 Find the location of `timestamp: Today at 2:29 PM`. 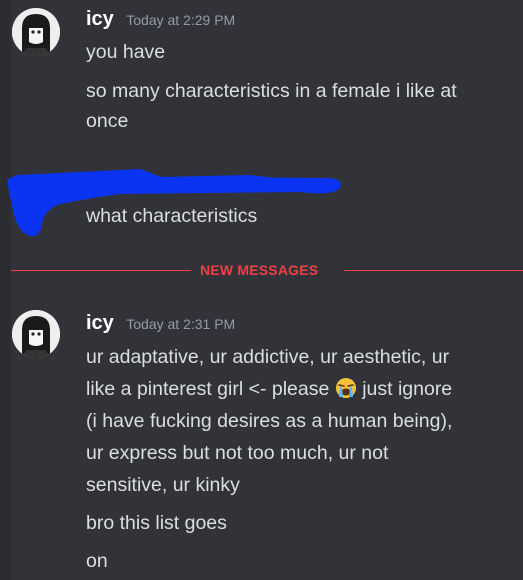

timestamp: Today at 2:29 PM is located at coordinates (181, 20).